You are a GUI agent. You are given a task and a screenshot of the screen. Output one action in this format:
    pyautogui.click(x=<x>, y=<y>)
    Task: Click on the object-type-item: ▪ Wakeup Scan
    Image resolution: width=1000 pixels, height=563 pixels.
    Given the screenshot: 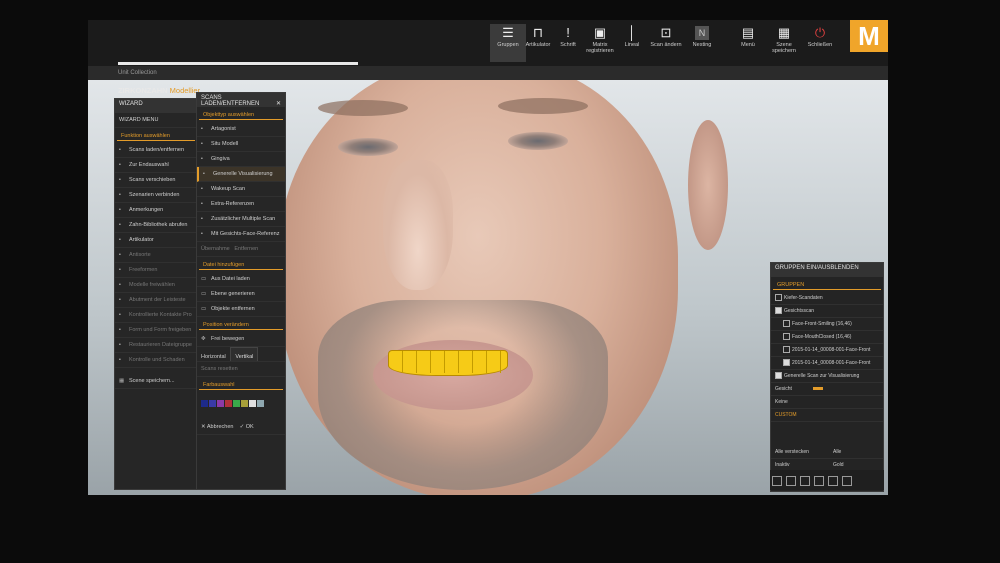 What is the action you would take?
    pyautogui.click(x=241, y=189)
    